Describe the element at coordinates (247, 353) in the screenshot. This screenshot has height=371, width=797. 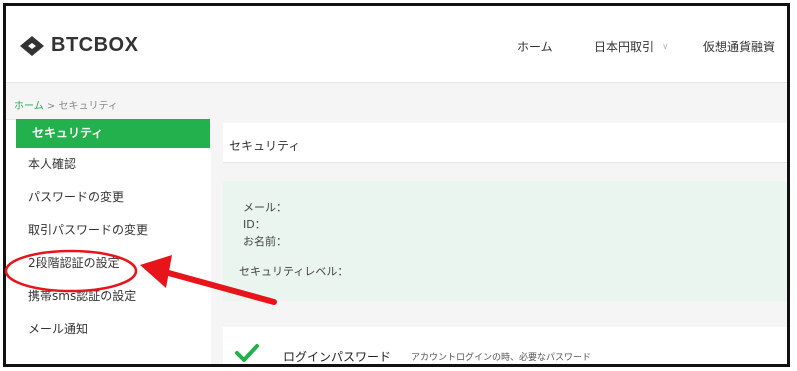
I see `check-icon` at that location.